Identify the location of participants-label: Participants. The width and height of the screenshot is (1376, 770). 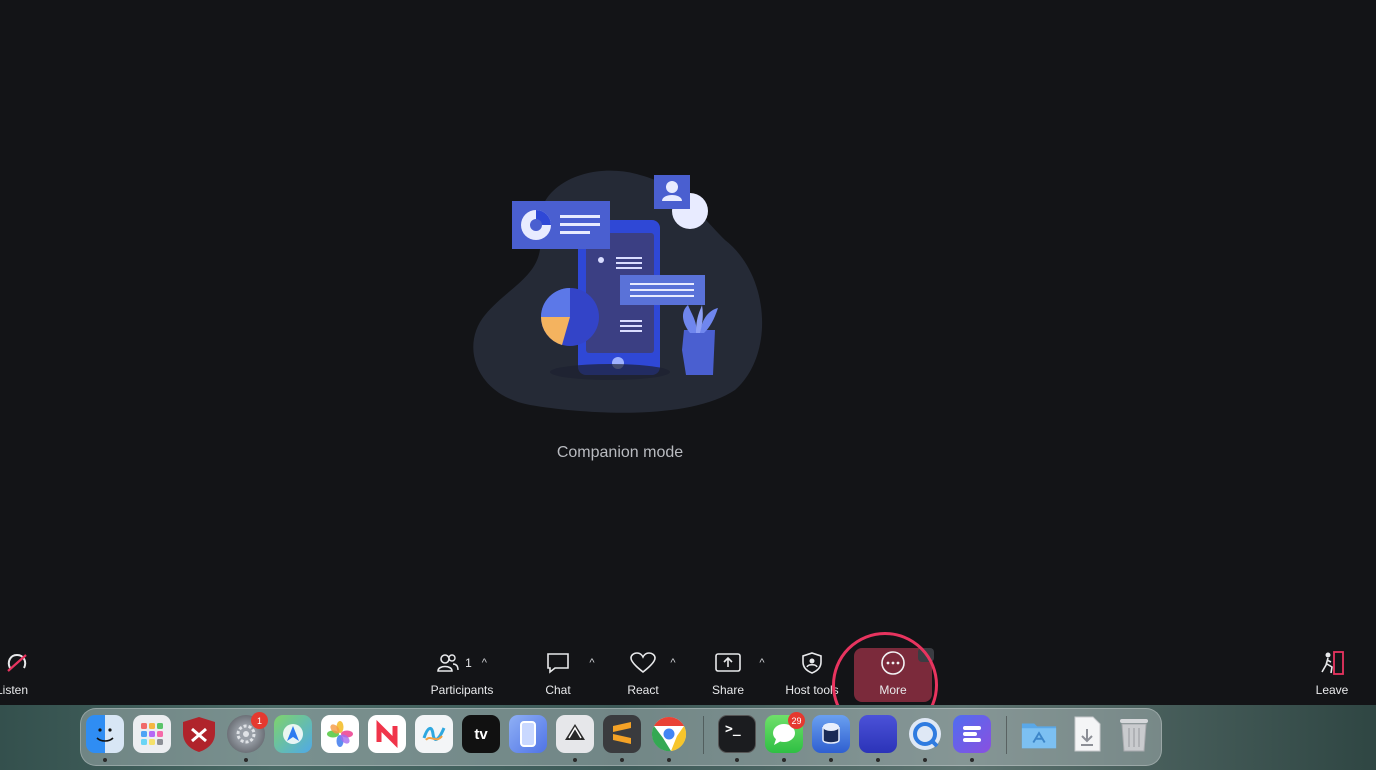
(462, 690).